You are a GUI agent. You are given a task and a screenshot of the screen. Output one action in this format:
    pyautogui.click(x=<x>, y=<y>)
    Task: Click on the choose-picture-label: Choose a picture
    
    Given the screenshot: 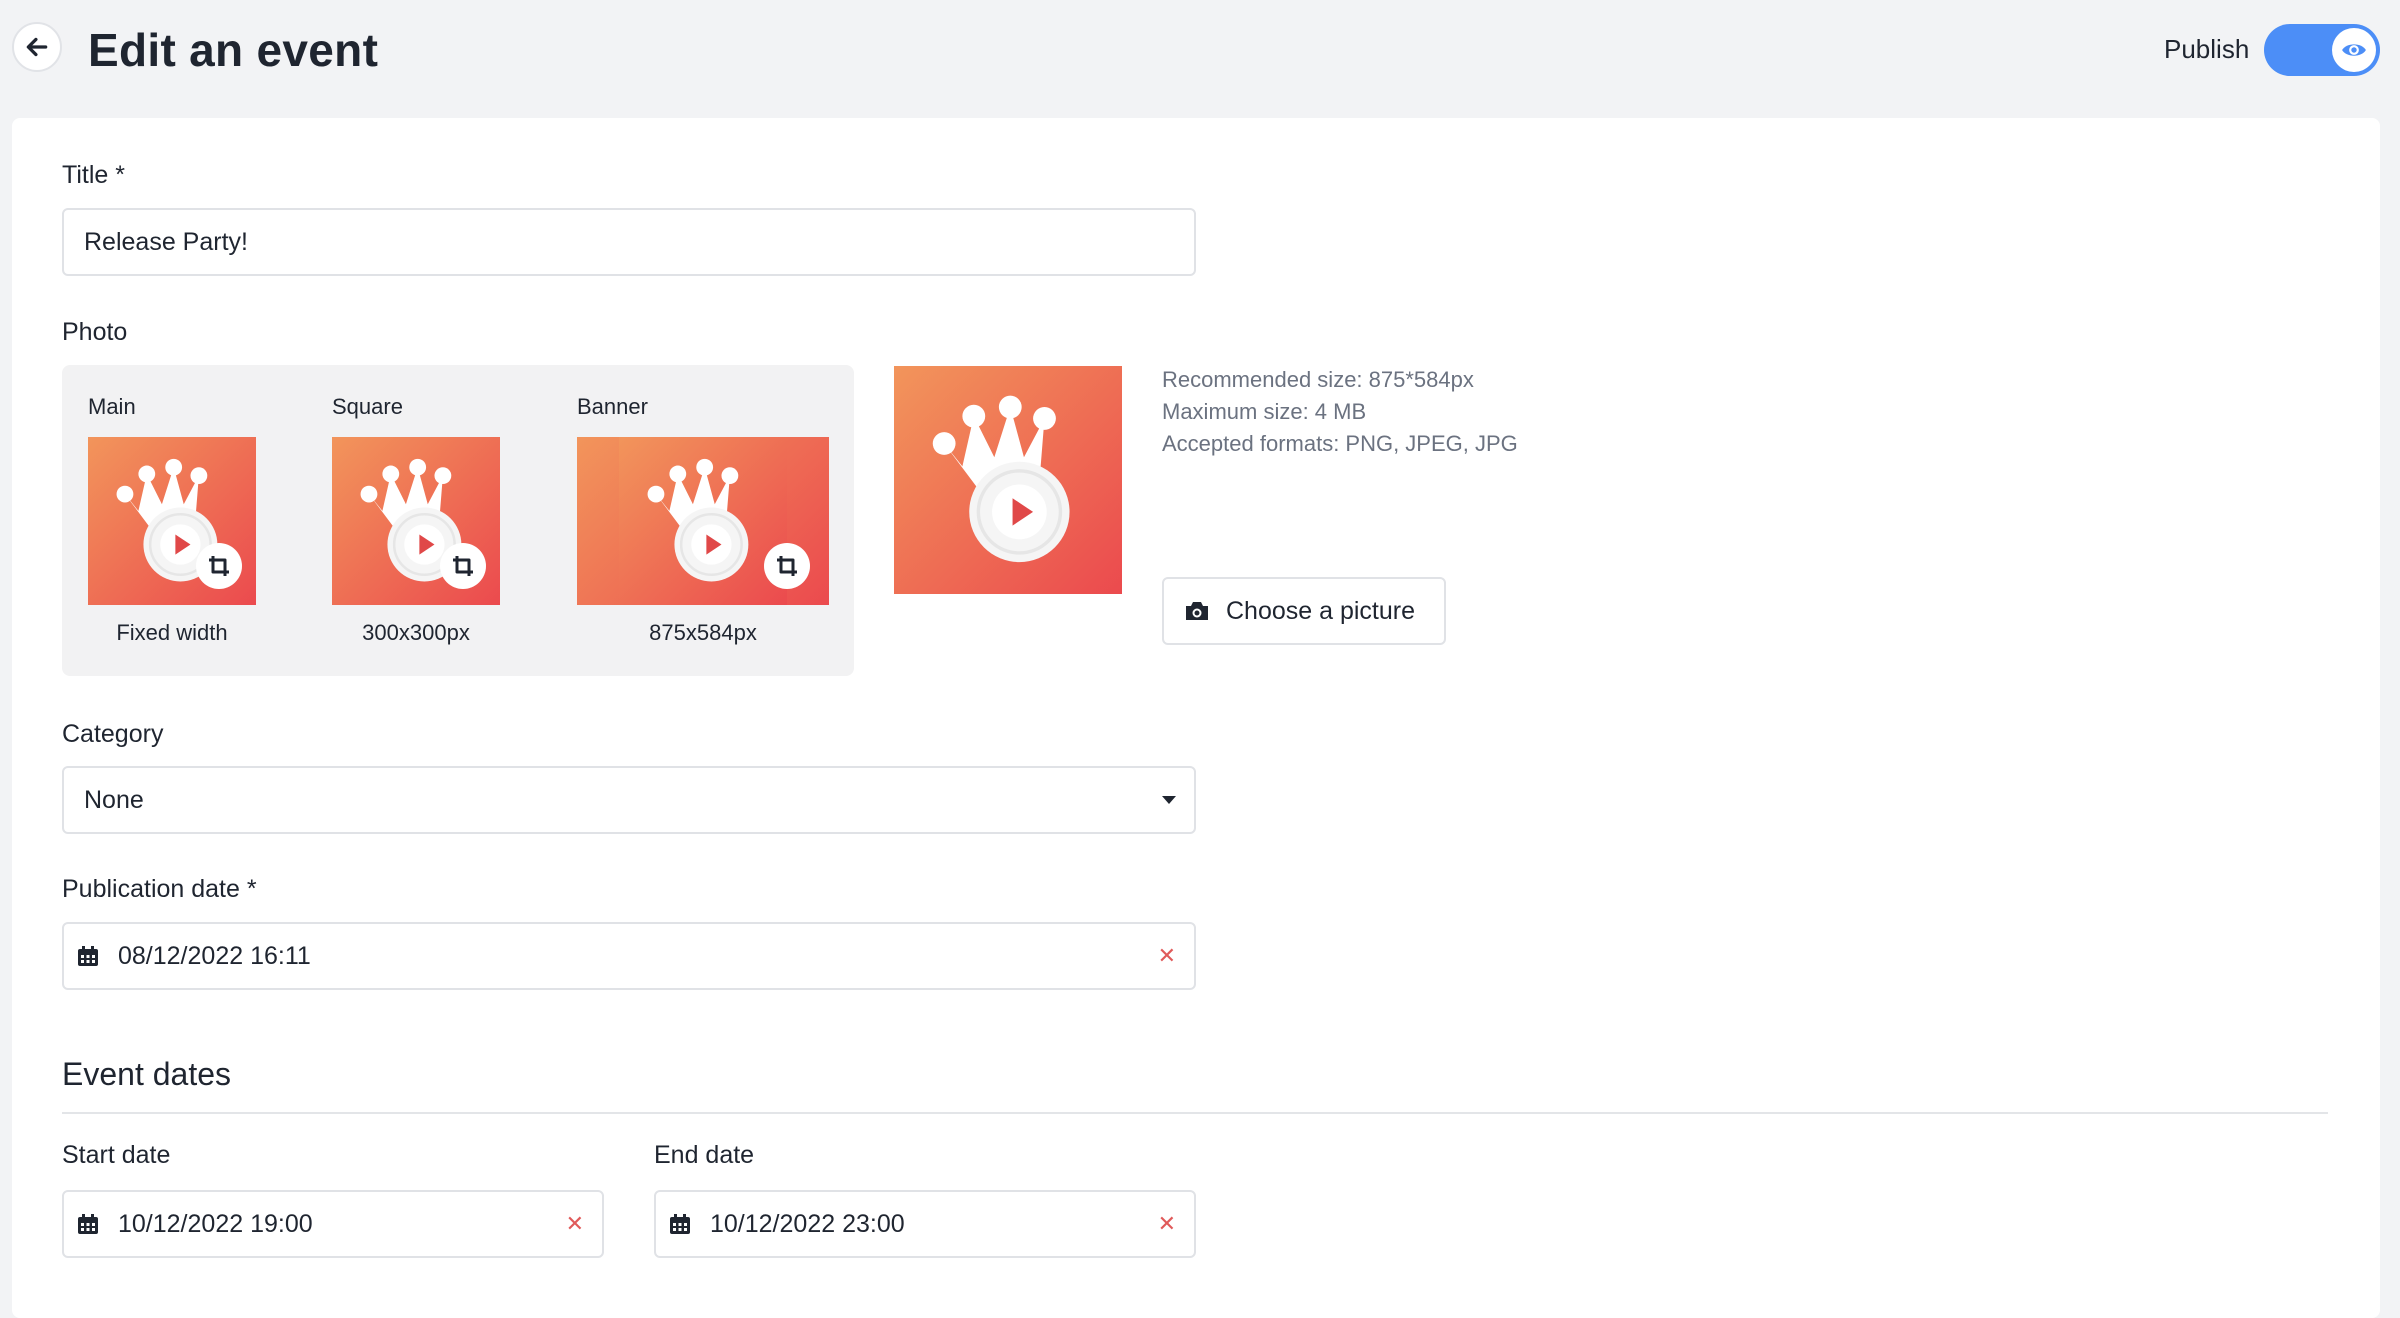 What is the action you would take?
    pyautogui.click(x=1321, y=610)
    